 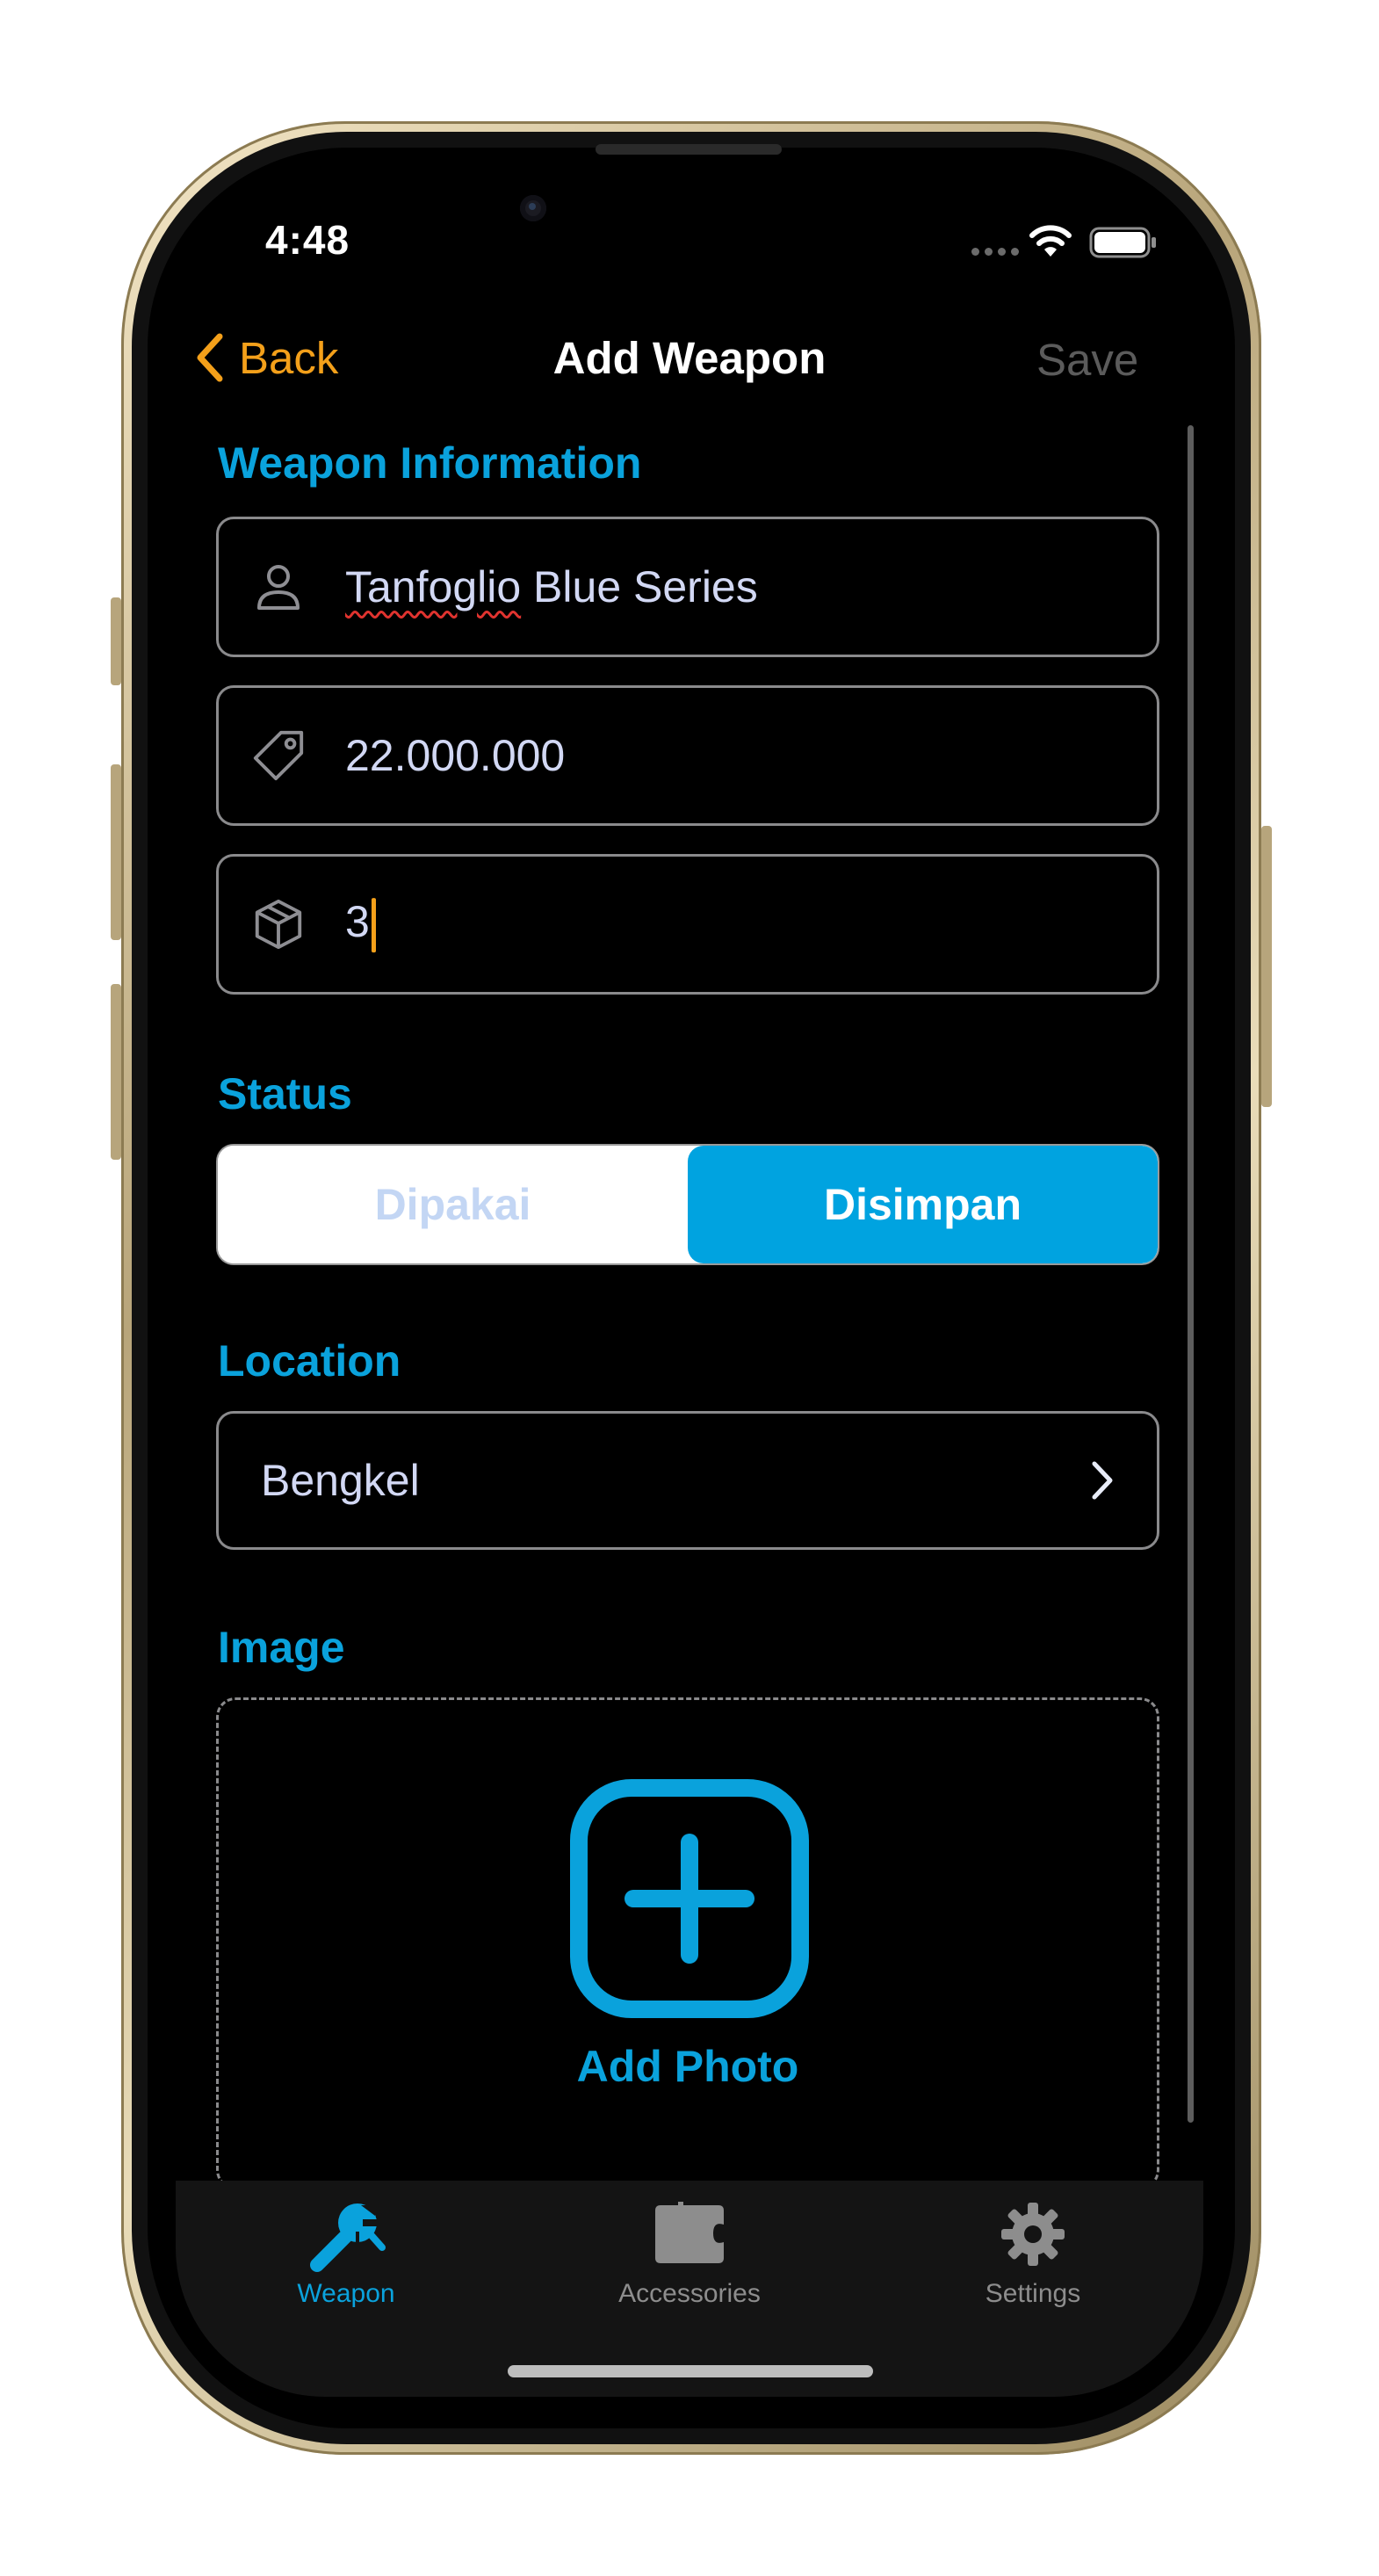 I want to click on weapon-name-field: Tanfoglio Blue Series, so click(x=687, y=587).